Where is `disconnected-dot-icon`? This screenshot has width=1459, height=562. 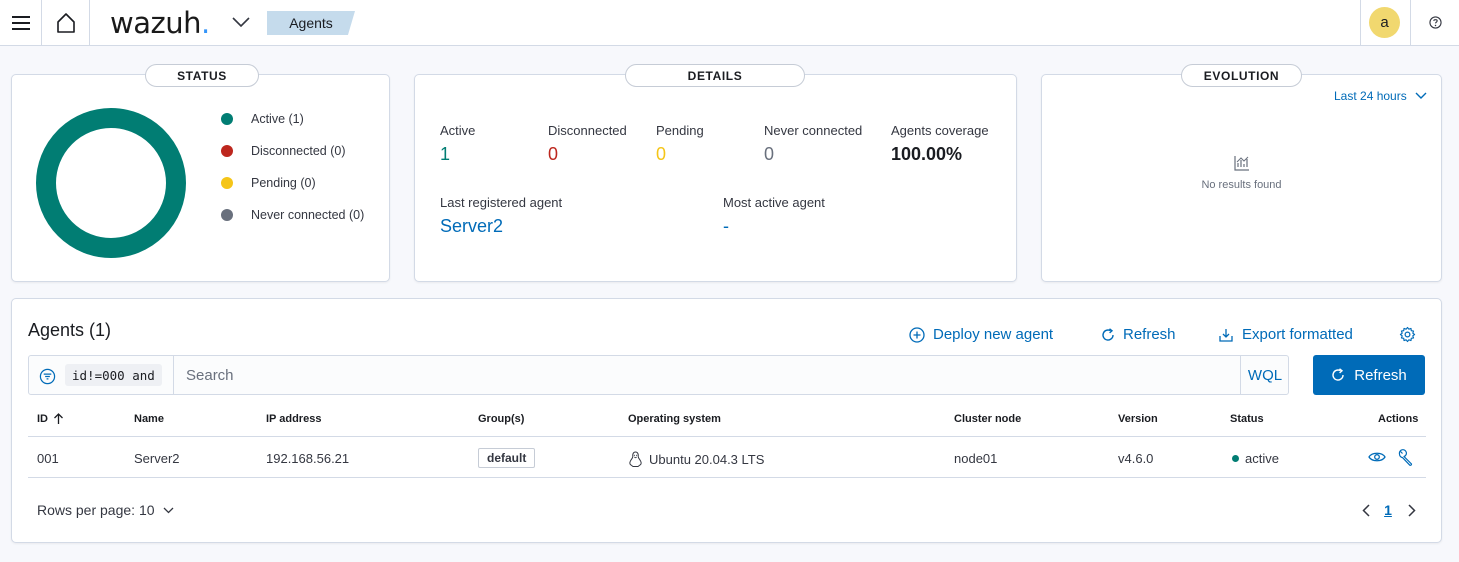 disconnected-dot-icon is located at coordinates (227, 151).